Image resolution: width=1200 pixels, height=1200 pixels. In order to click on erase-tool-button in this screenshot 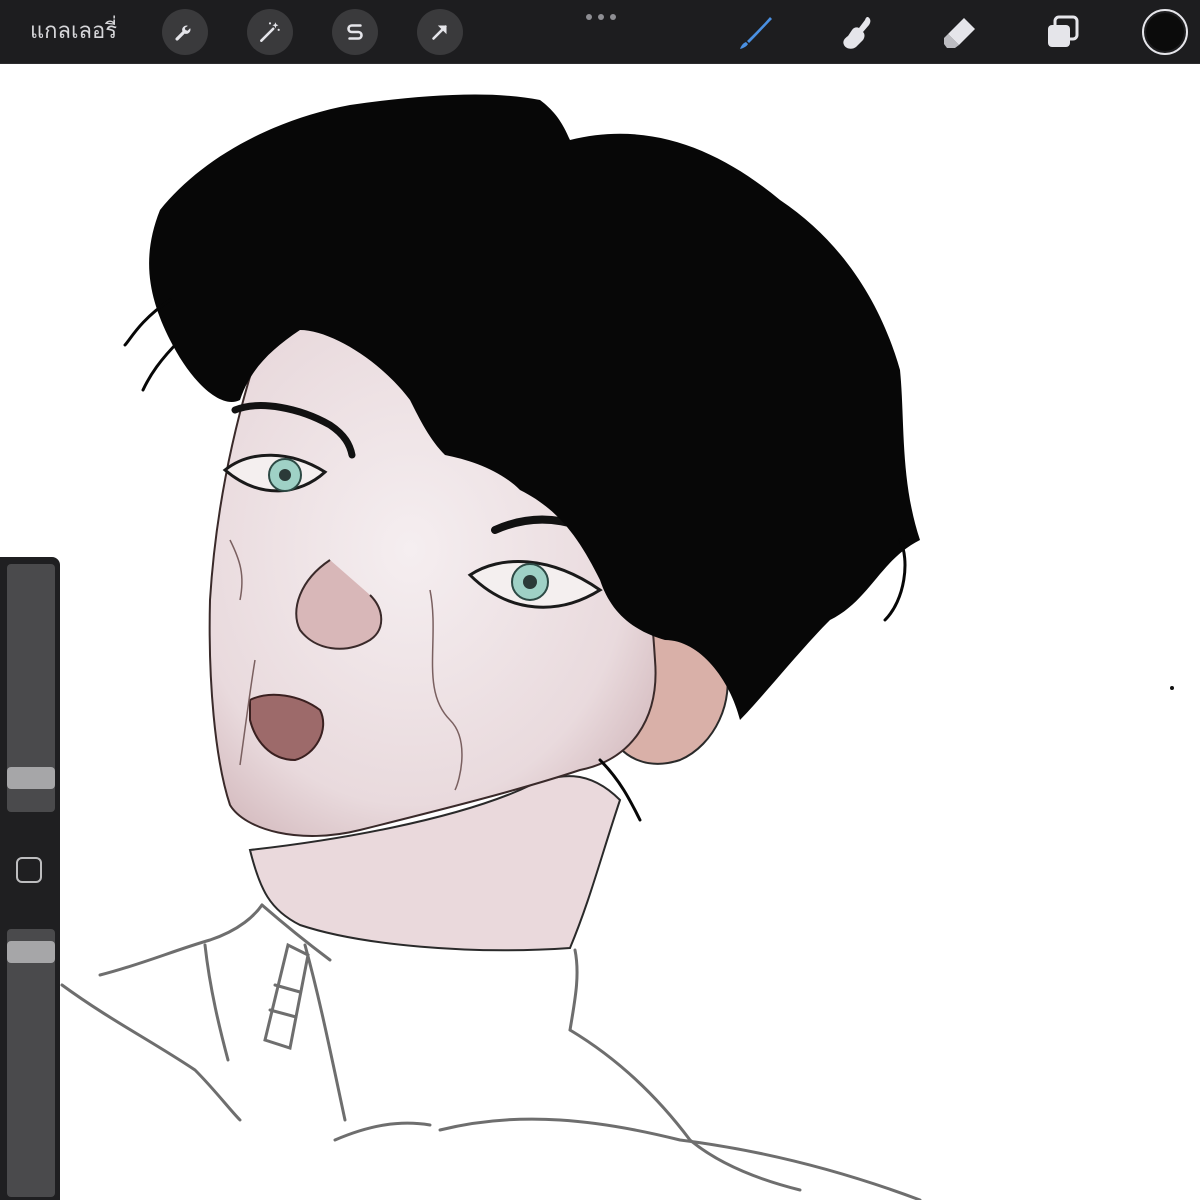, I will do `click(960, 32)`.